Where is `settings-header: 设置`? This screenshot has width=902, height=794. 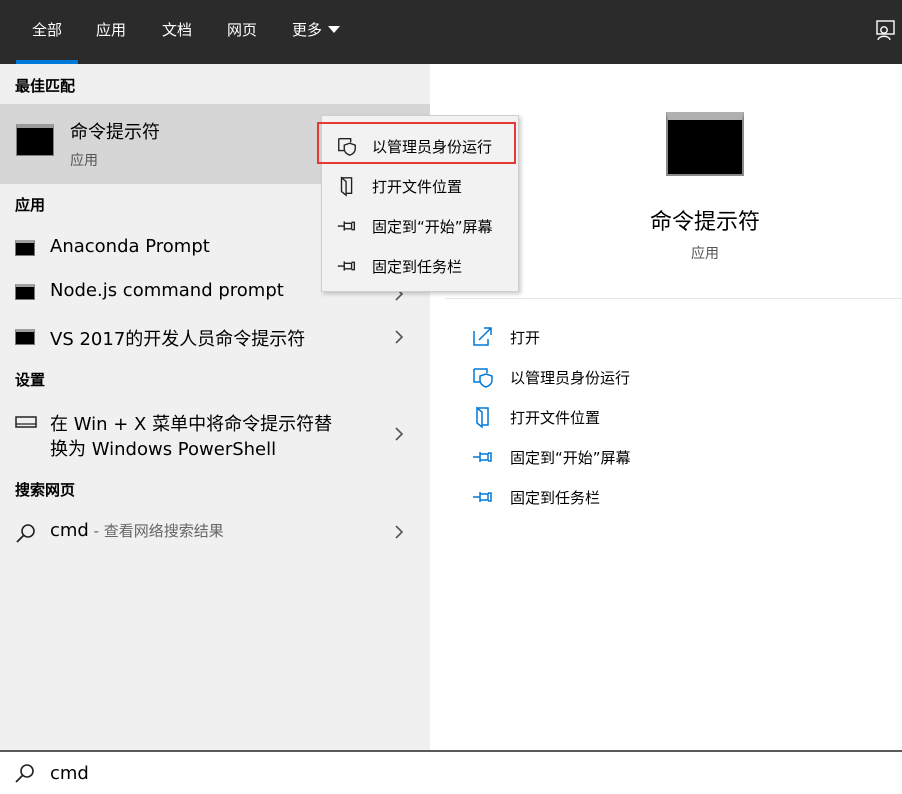 settings-header: 设置 is located at coordinates (30, 380).